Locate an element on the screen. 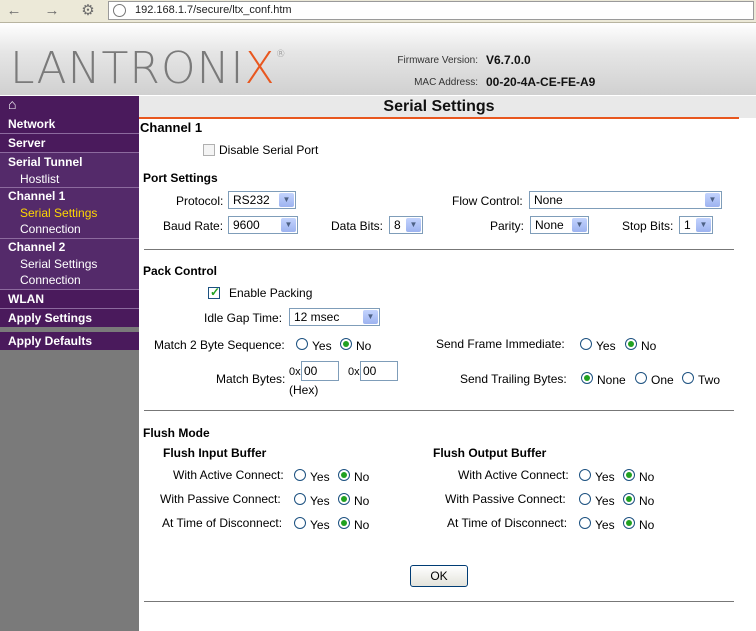  firmware-label: Firmware Version: is located at coordinates (437, 60).